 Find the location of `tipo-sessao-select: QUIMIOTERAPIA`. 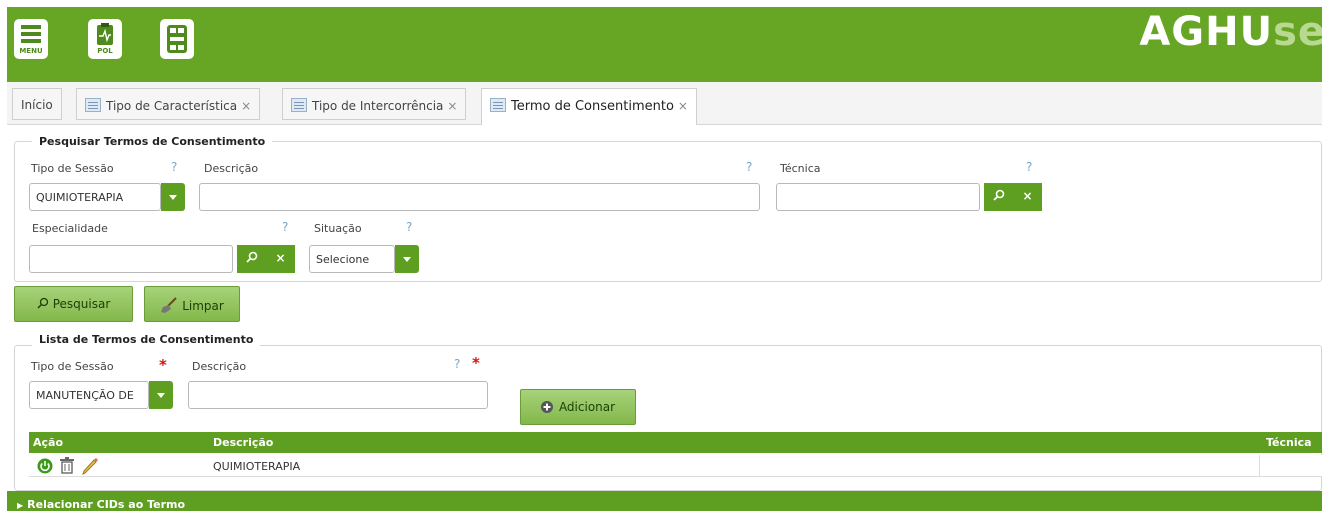

tipo-sessao-select: QUIMIOTERAPIA is located at coordinates (95, 197).